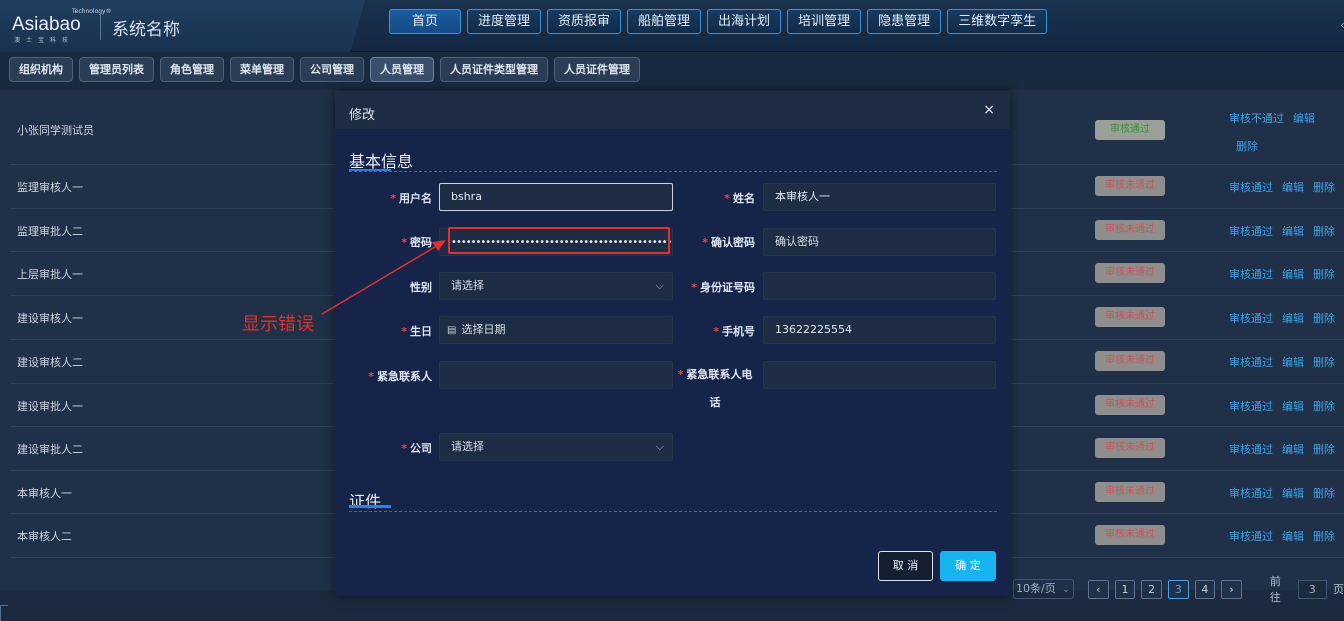 Image resolution: width=1344 pixels, height=621 pixels. What do you see at coordinates (41, 69) in the screenshot?
I see `tab-organization: 组织机构` at bounding box center [41, 69].